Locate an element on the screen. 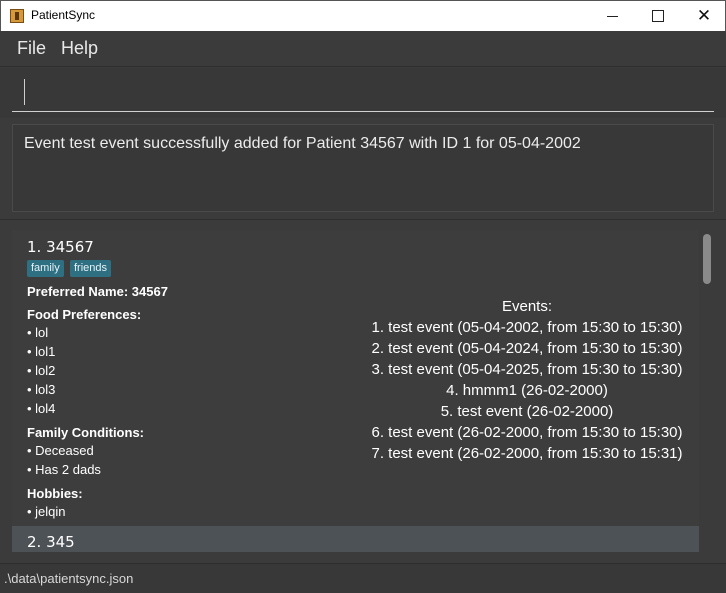  patient-index-name: 2. 345 is located at coordinates (51, 542).